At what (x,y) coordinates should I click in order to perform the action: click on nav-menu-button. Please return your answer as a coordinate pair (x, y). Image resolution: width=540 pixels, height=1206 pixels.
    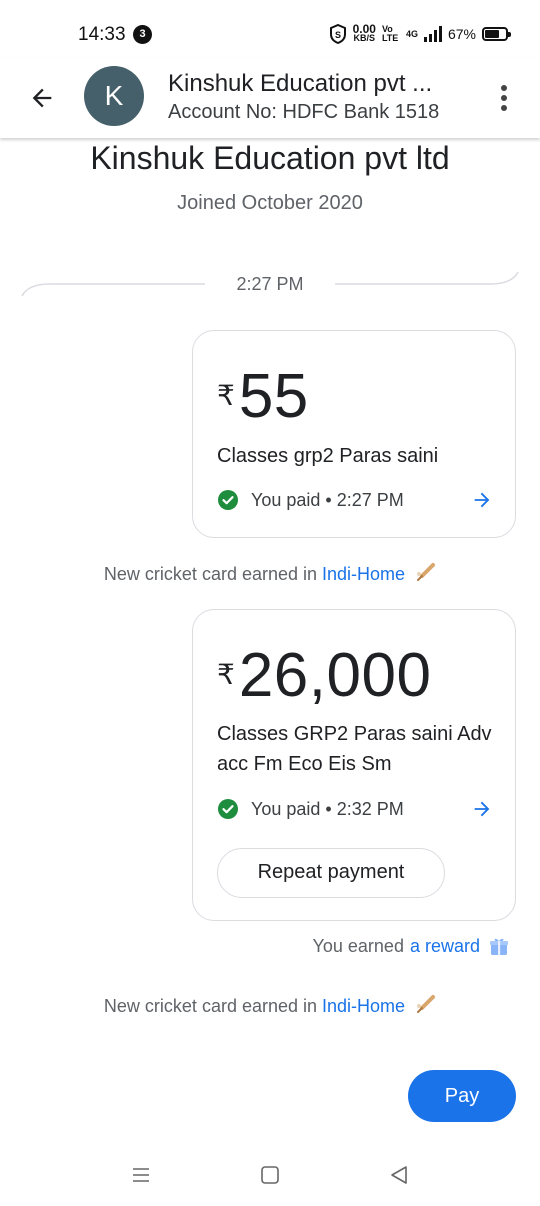
    Looking at the image, I should click on (141, 1175).